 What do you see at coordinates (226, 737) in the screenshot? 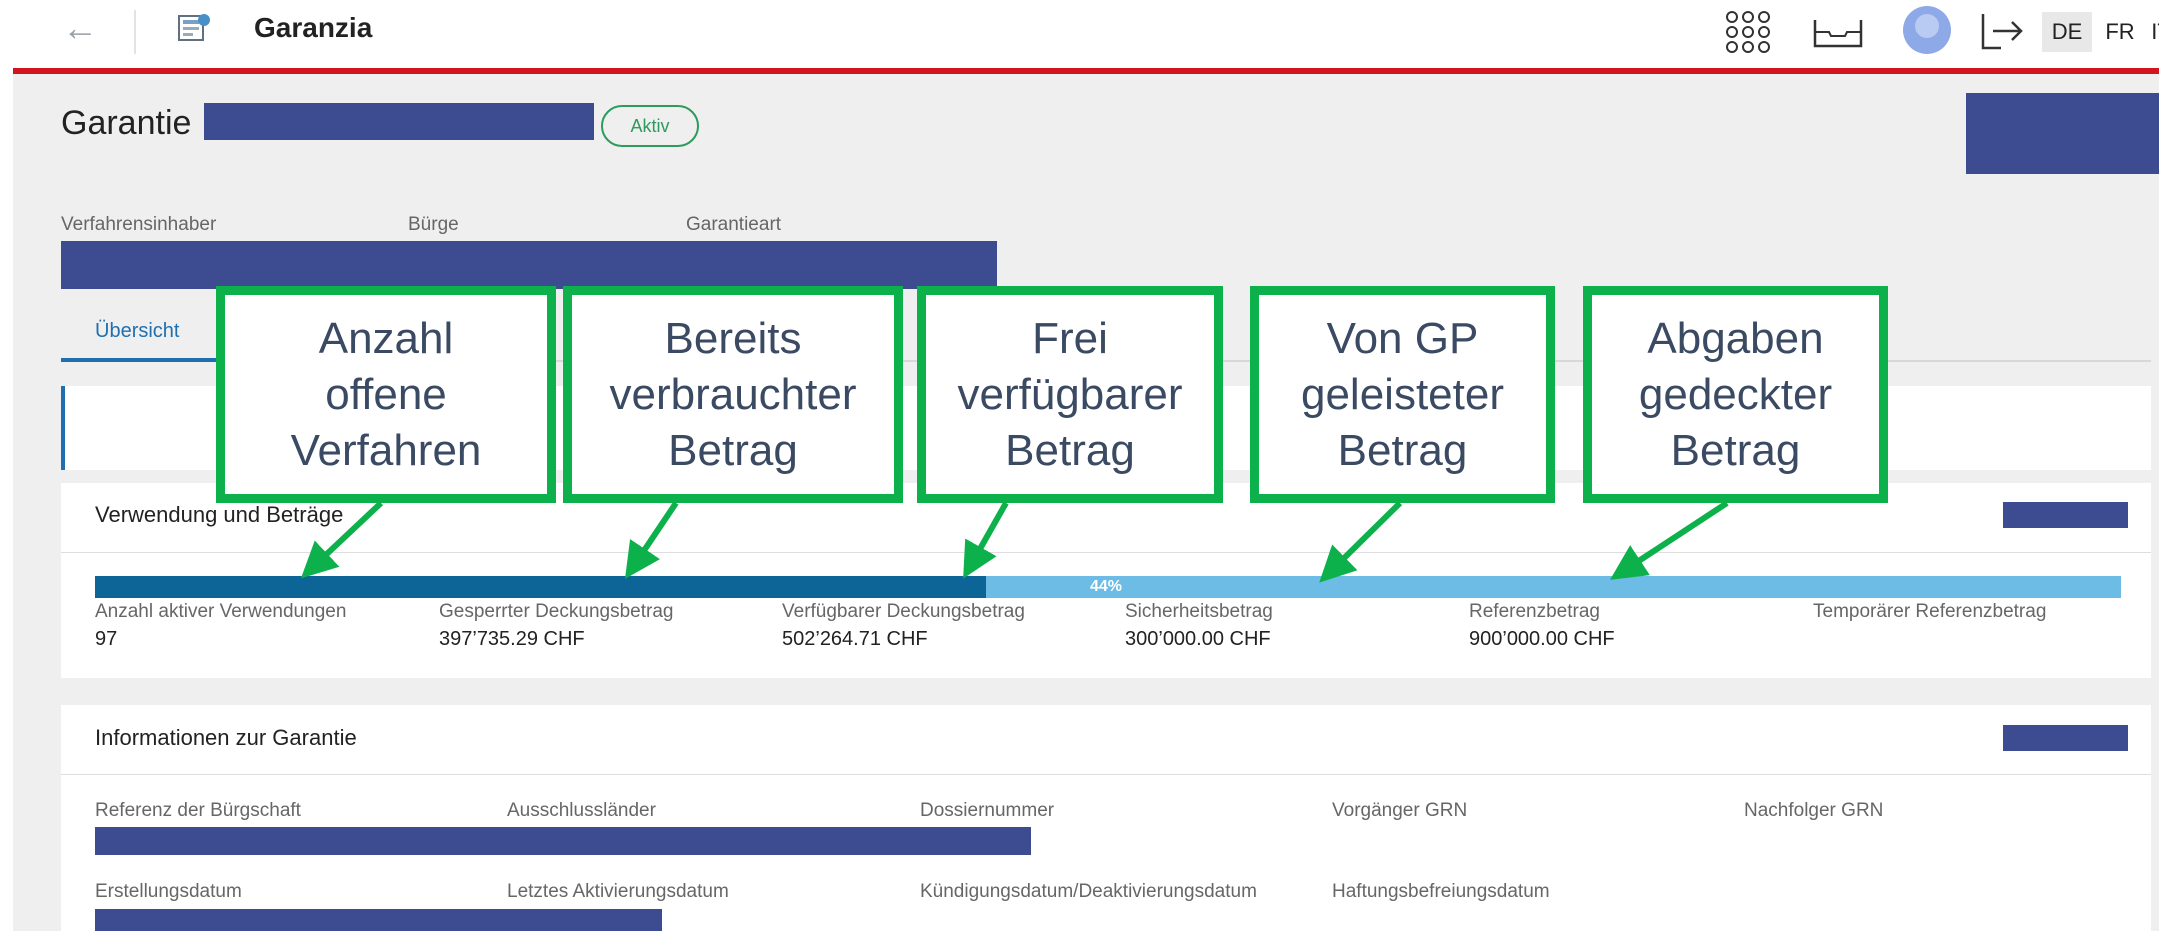
I see `info-card-title: Informationen zur Garantie` at bounding box center [226, 737].